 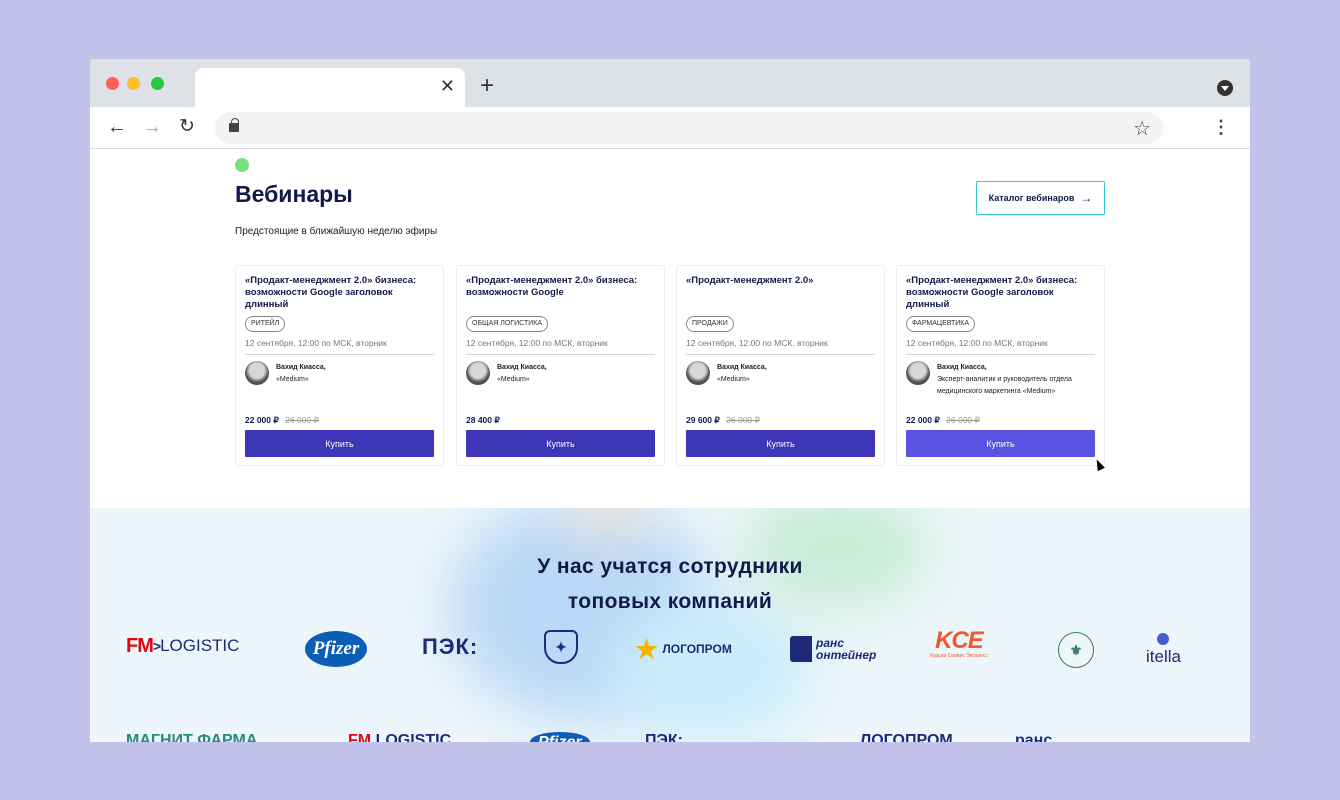 What do you see at coordinates (781, 281) in the screenshot?
I see `webinar-title: «Продакт-менеджмент 2.0»` at bounding box center [781, 281].